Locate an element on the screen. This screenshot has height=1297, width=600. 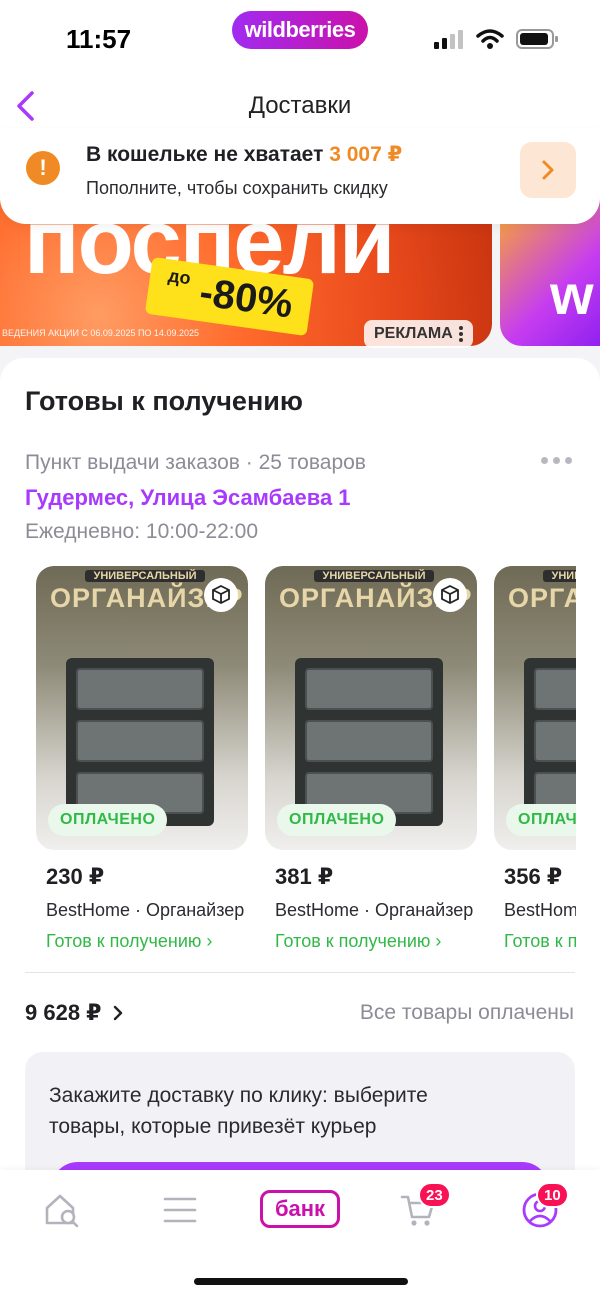
product-price: 230 ₽ is located at coordinates (75, 876).